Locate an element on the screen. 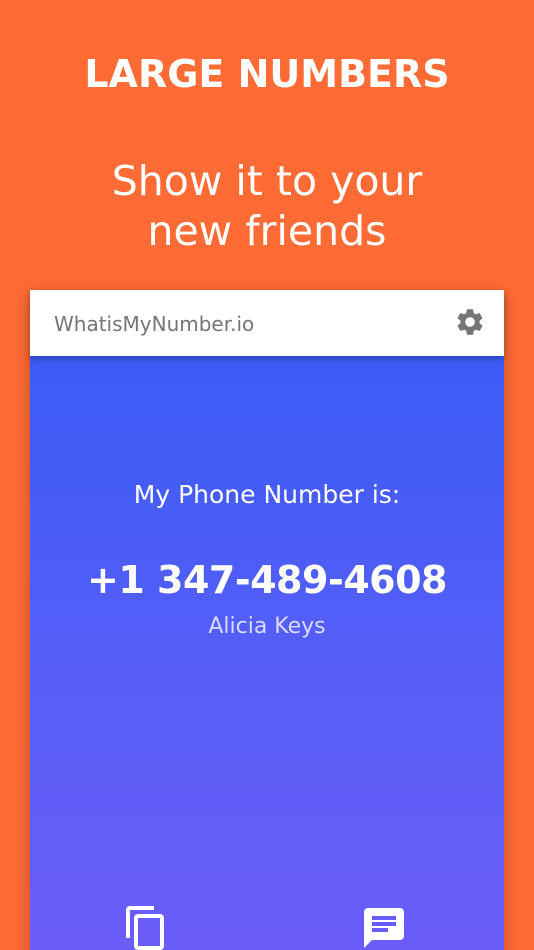 The width and height of the screenshot is (534, 950). gear-icon is located at coordinates (470, 322).